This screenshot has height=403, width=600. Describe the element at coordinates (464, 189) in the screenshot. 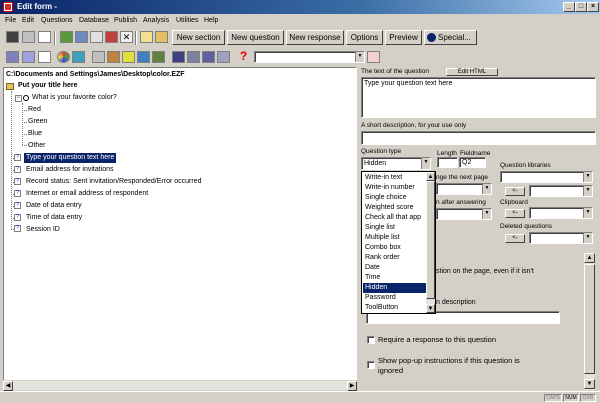

I see `next-page-select: ▼` at that location.